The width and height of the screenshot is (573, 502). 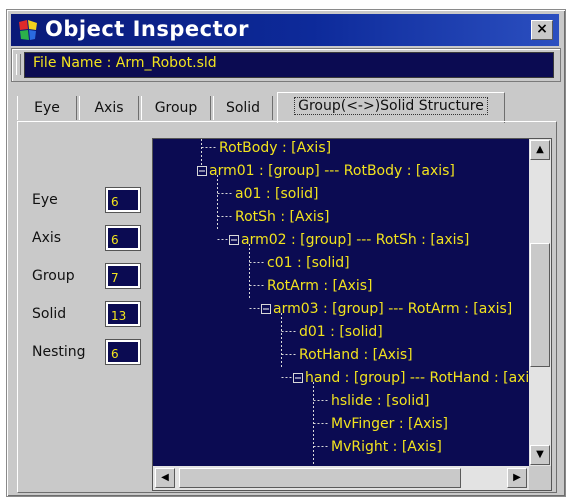 What do you see at coordinates (285, 30) in the screenshot?
I see `title-bar: Object Inspector ×` at bounding box center [285, 30].